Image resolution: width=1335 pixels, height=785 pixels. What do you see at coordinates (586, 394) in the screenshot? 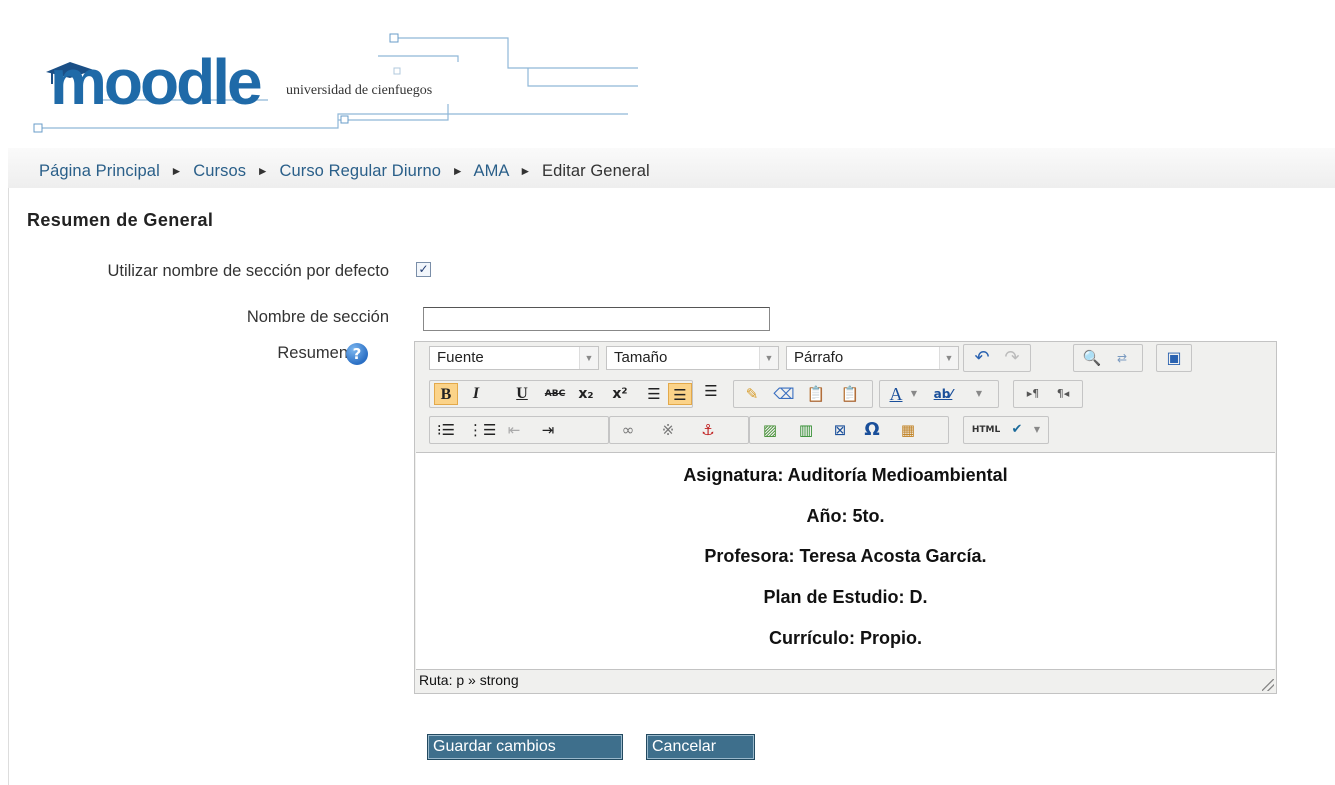
I see `subscript-icon: x₂` at bounding box center [586, 394].